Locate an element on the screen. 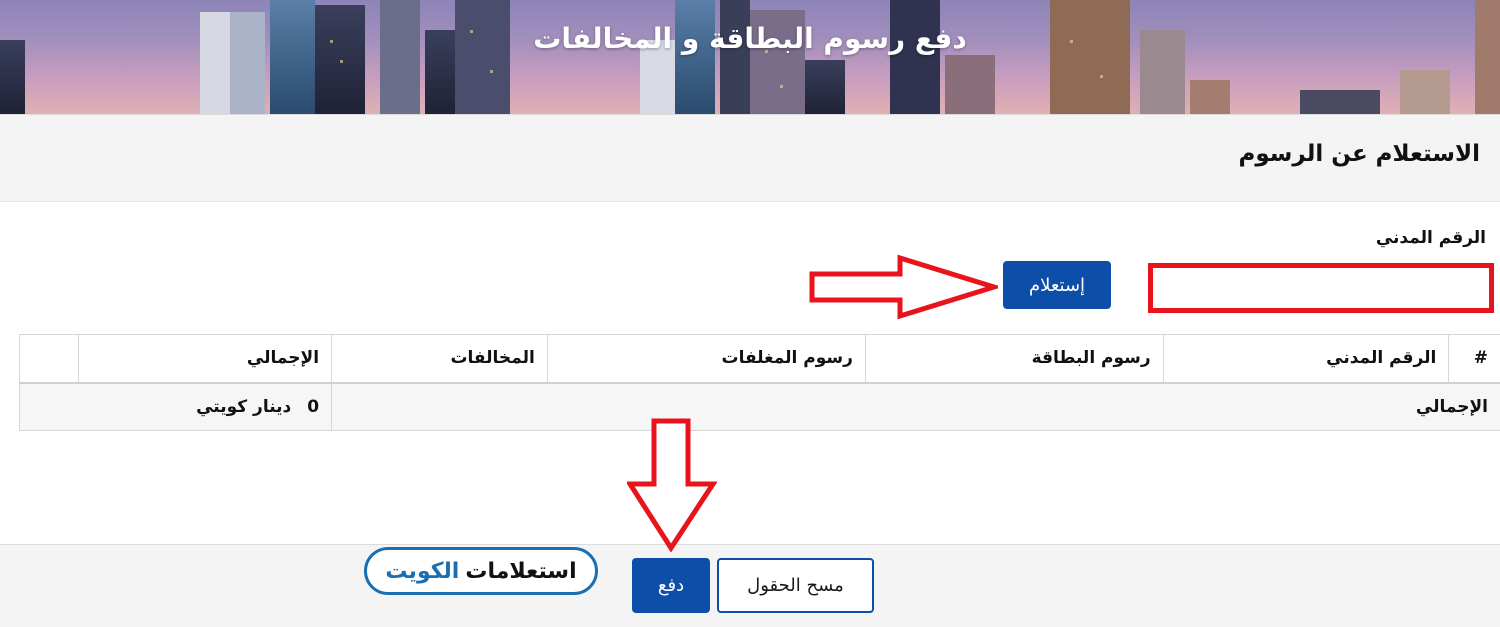 This screenshot has width=1500, height=627. arrow-right-icon is located at coordinates (903, 287).